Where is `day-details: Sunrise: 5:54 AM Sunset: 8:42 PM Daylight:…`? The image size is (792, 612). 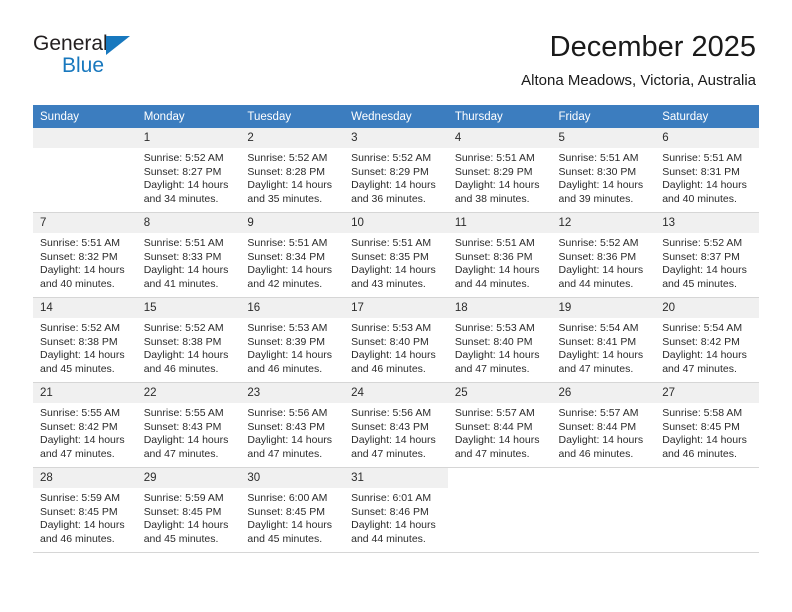
day-details: Sunrise: 5:54 AM Sunset: 8:42 PM Daylight:… is located at coordinates (707, 347).